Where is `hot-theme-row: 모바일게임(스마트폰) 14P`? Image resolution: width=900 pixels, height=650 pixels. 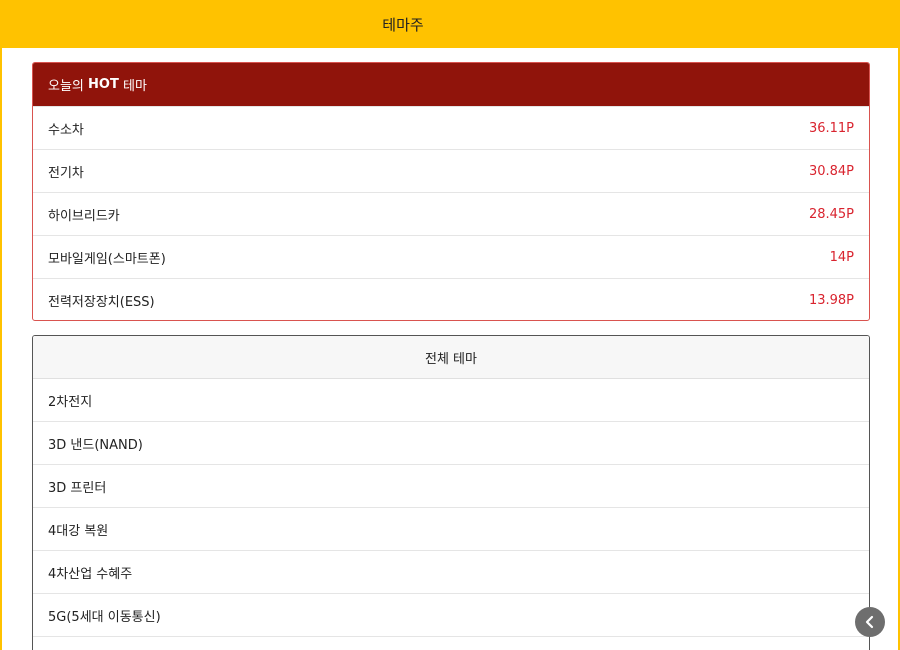 hot-theme-row: 모바일게임(스마트폰) 14P is located at coordinates (451, 256).